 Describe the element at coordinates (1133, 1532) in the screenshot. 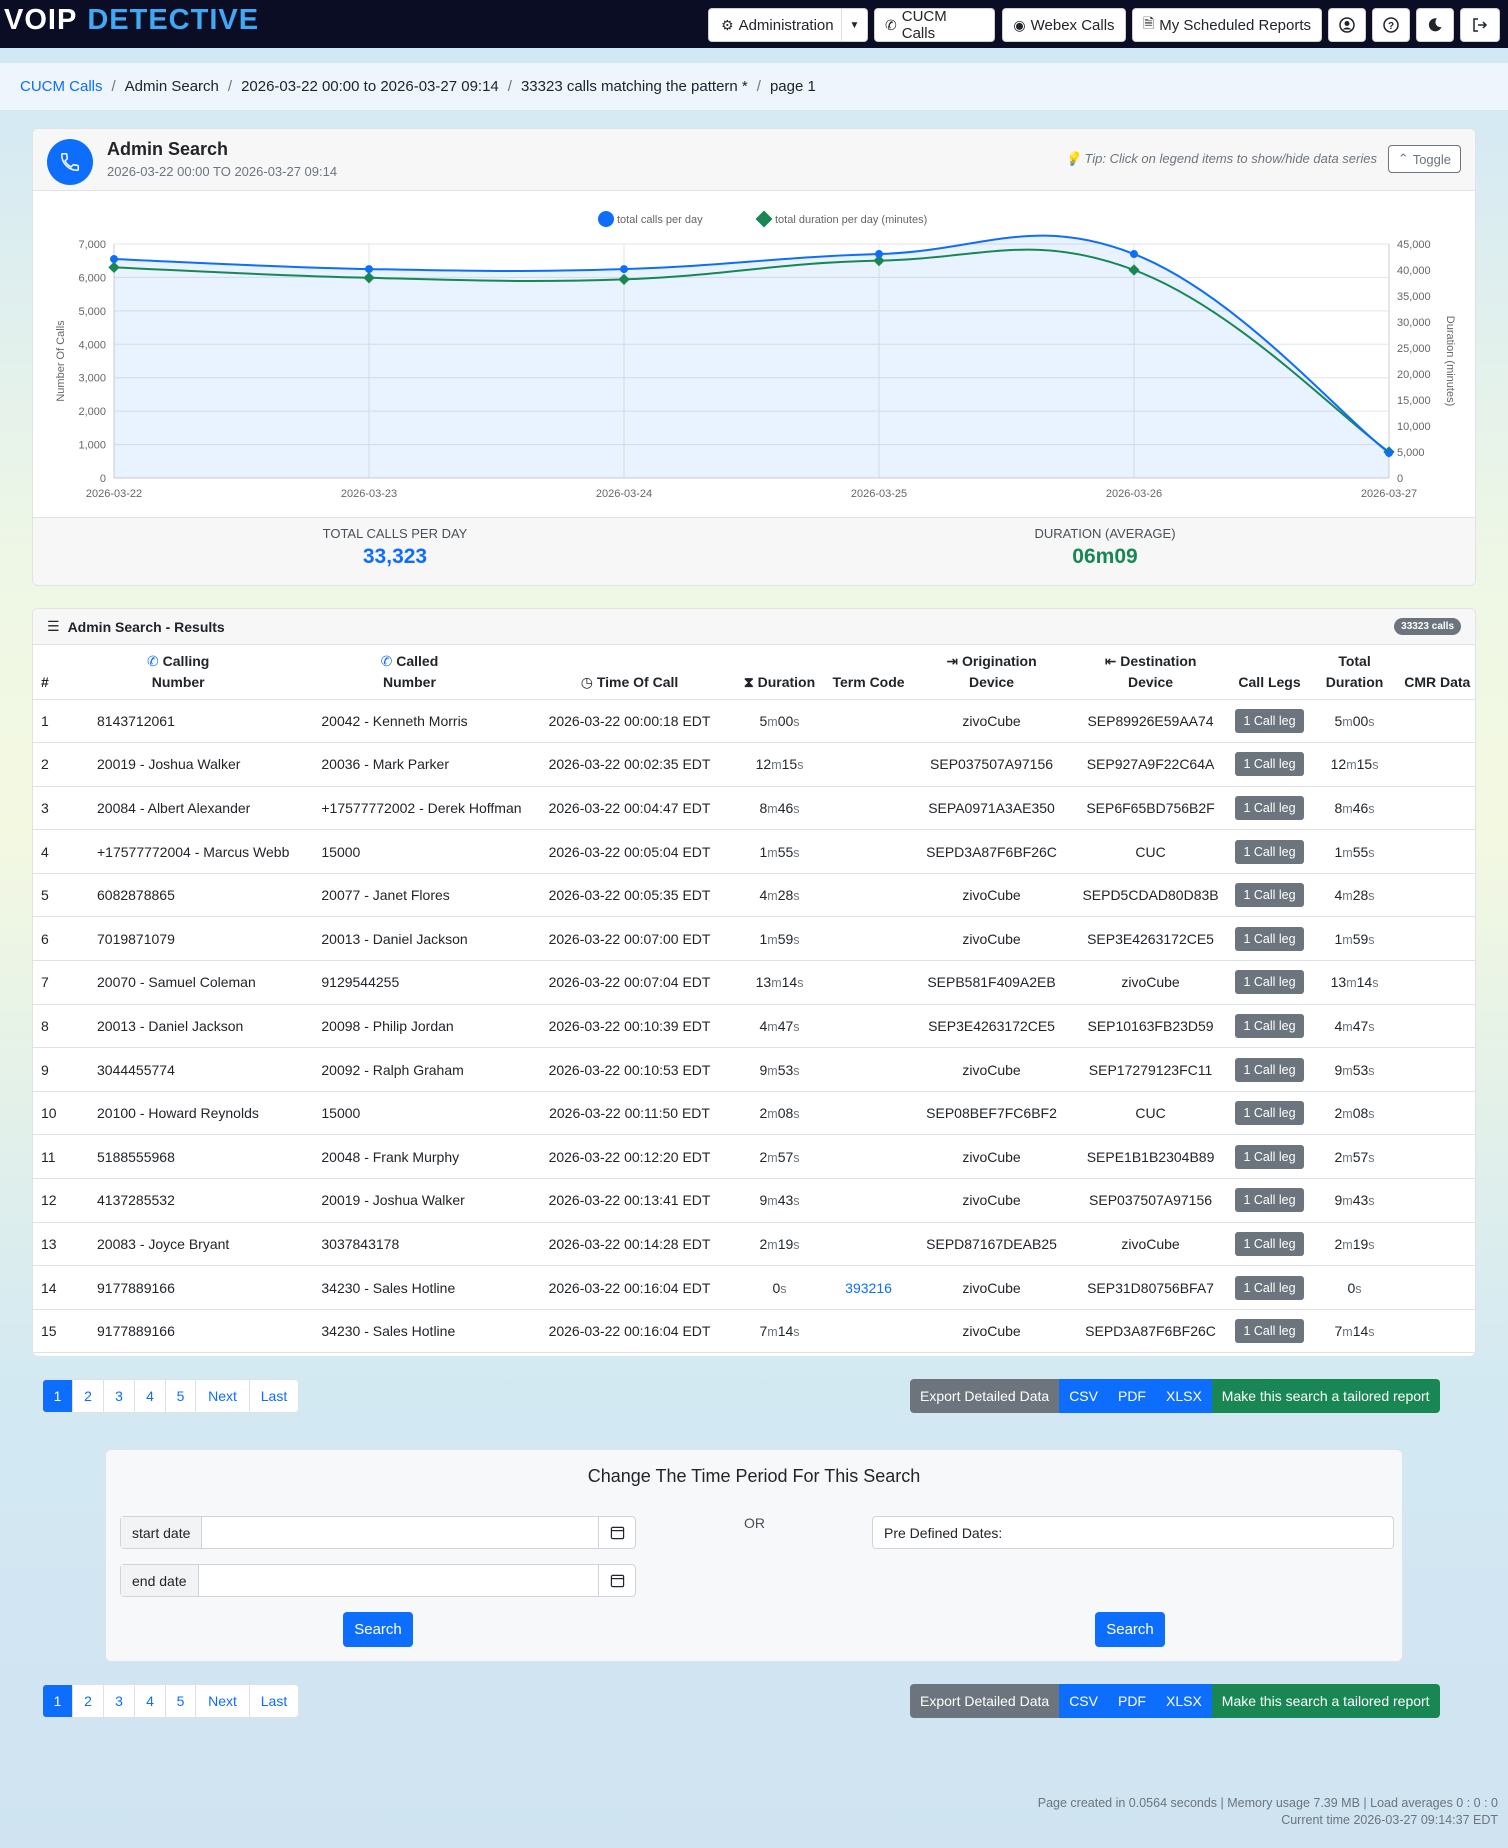

I see `predefined-dates-select: Pre Defined Dates:` at that location.